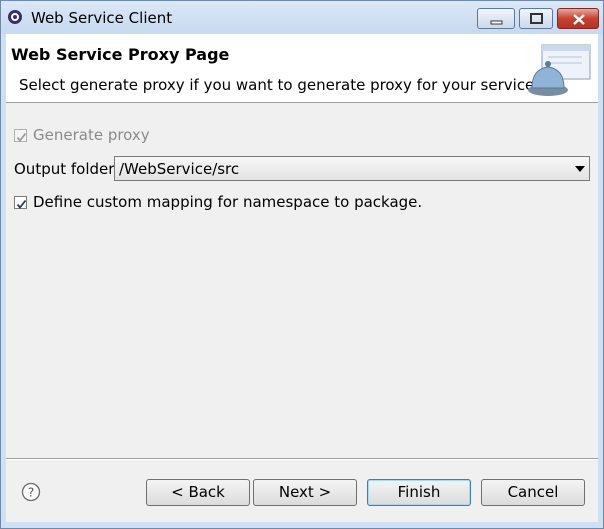 The width and height of the screenshot is (604, 529). I want to click on minimize-icon, so click(496, 22).